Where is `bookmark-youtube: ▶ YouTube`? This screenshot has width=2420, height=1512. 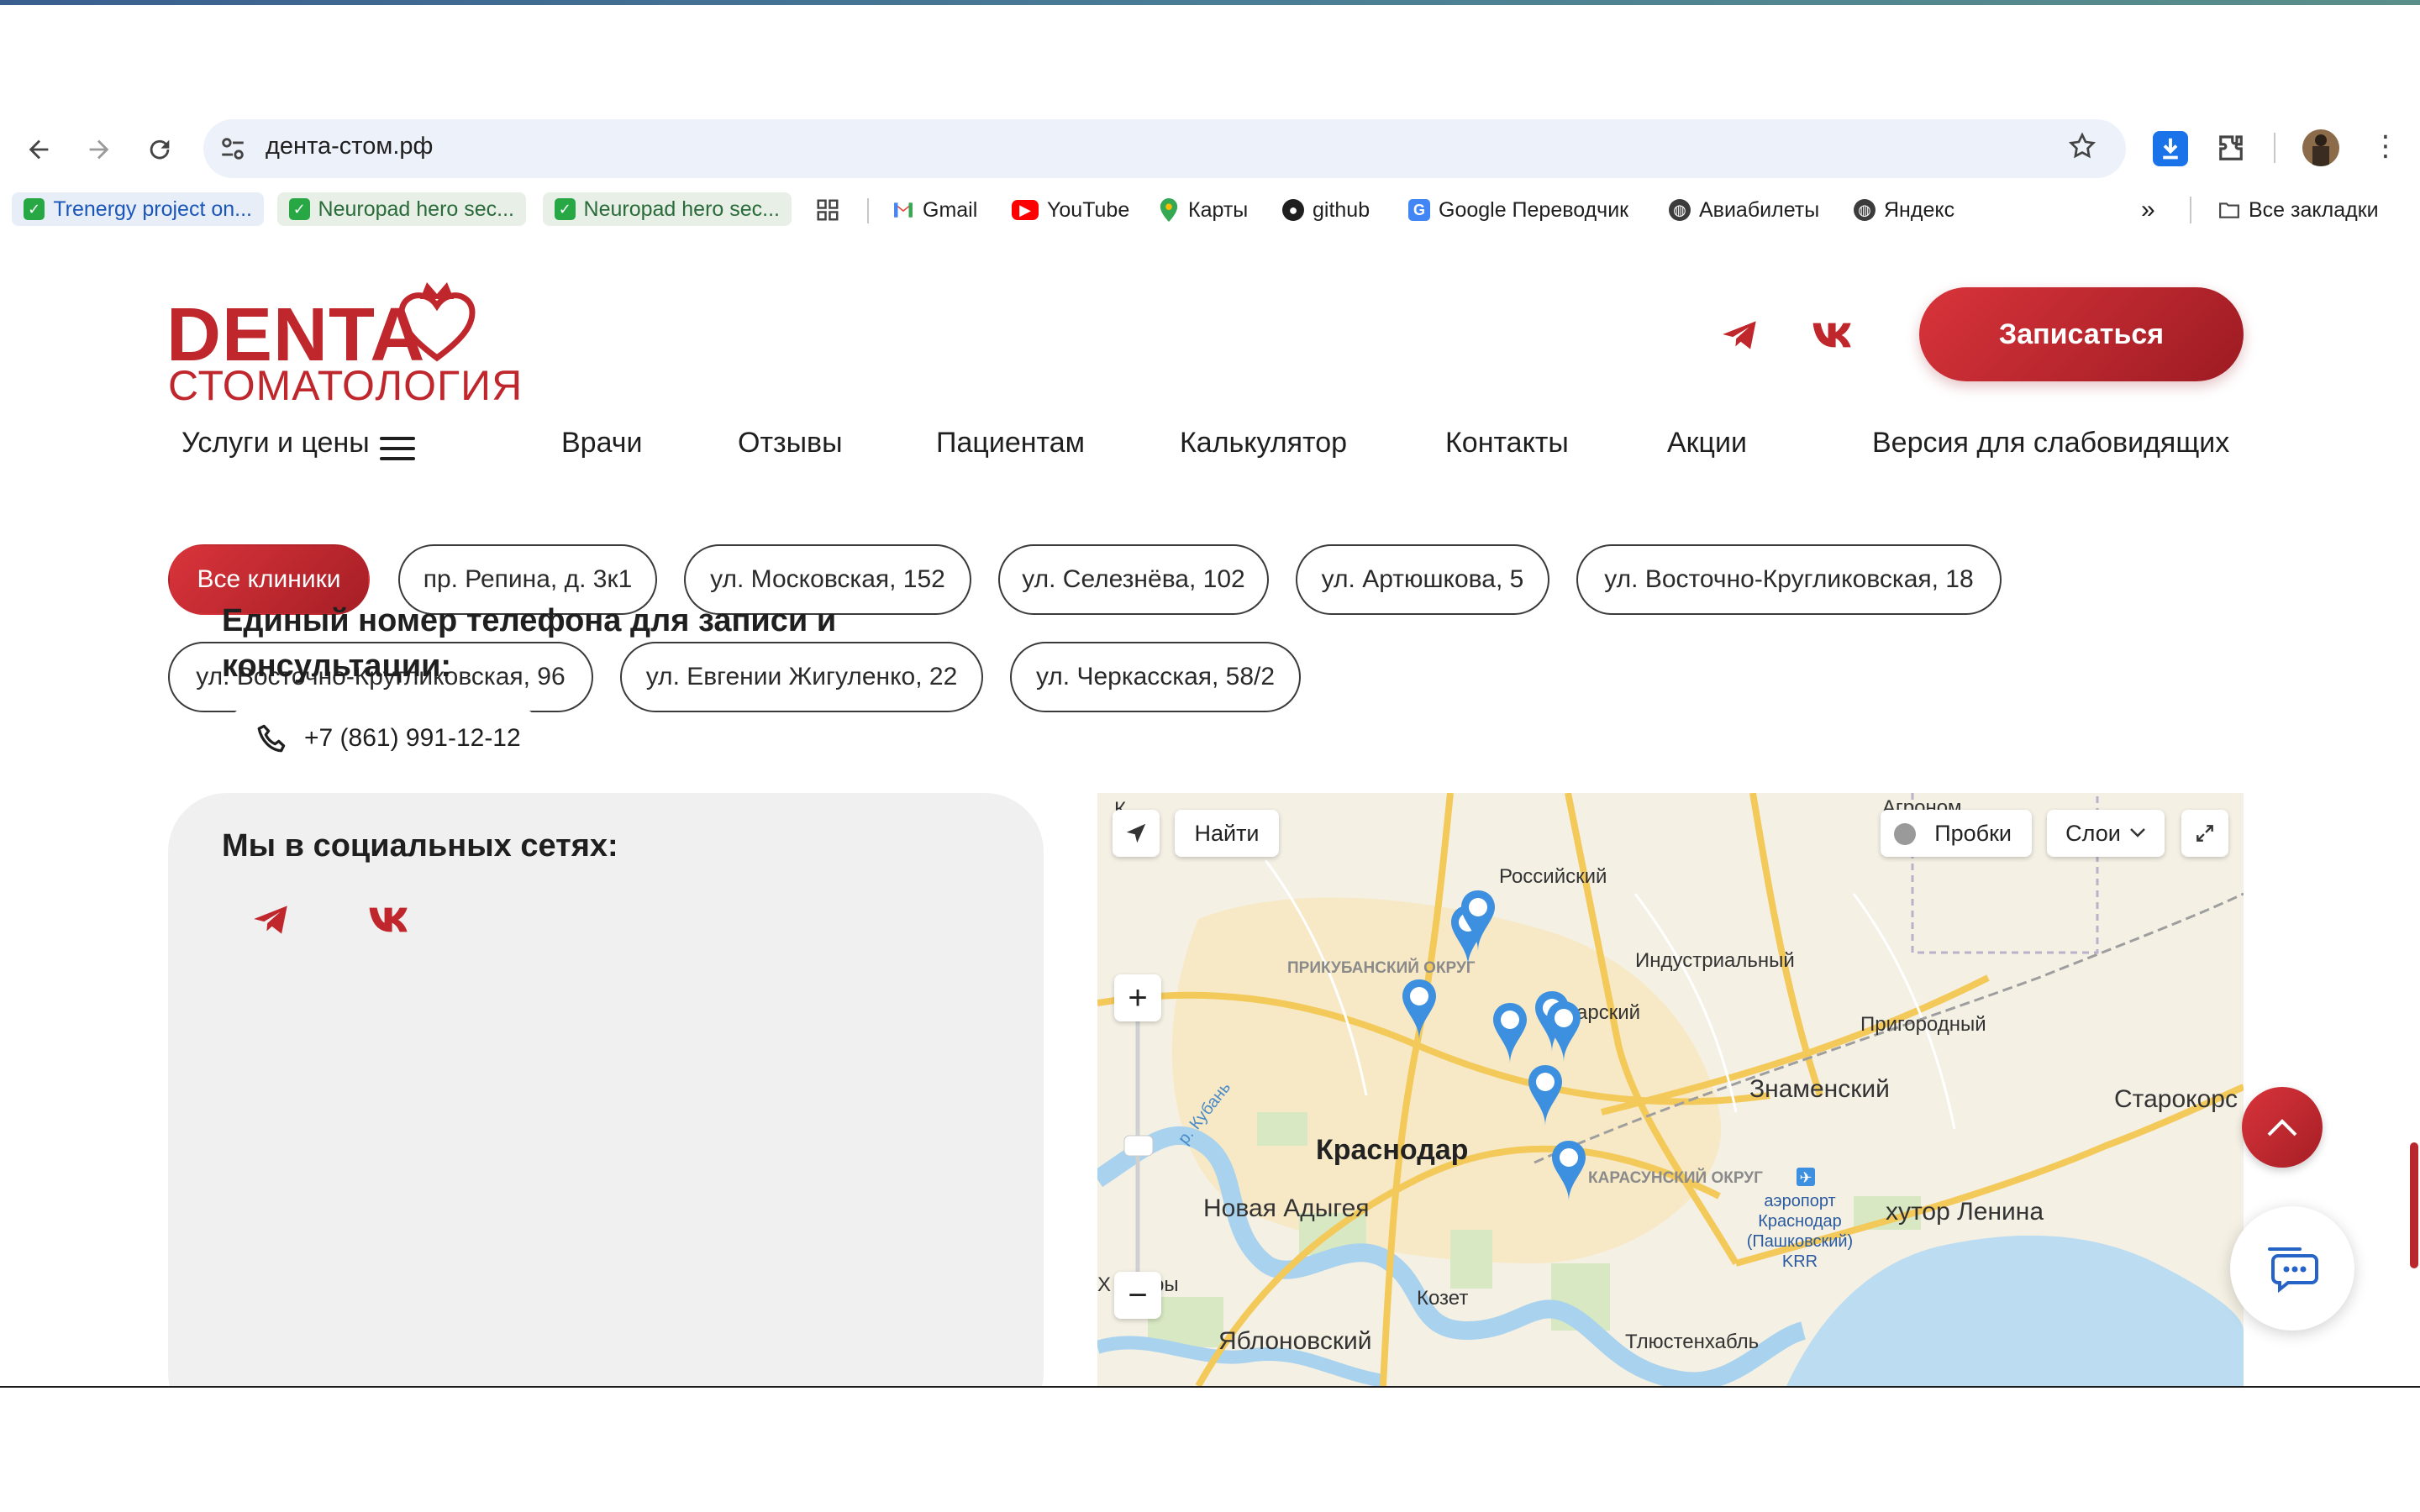
bookmark-youtube: ▶ YouTube is located at coordinates (1071, 210).